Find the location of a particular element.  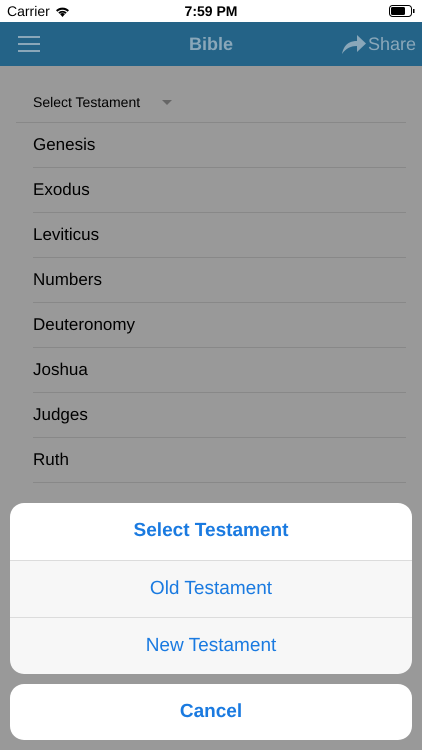

book-item: Exodus is located at coordinates (61, 190).